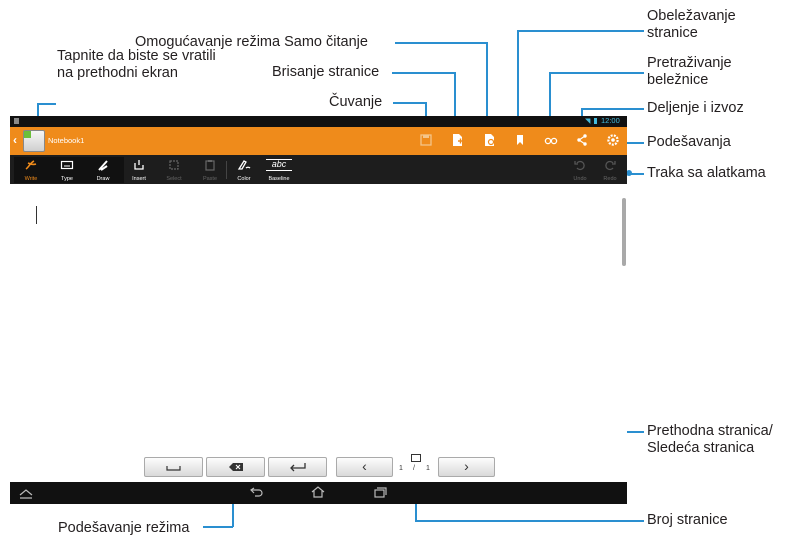  What do you see at coordinates (706, 173) in the screenshot?
I see `callout-toolbar: Traka sa alatkama` at bounding box center [706, 173].